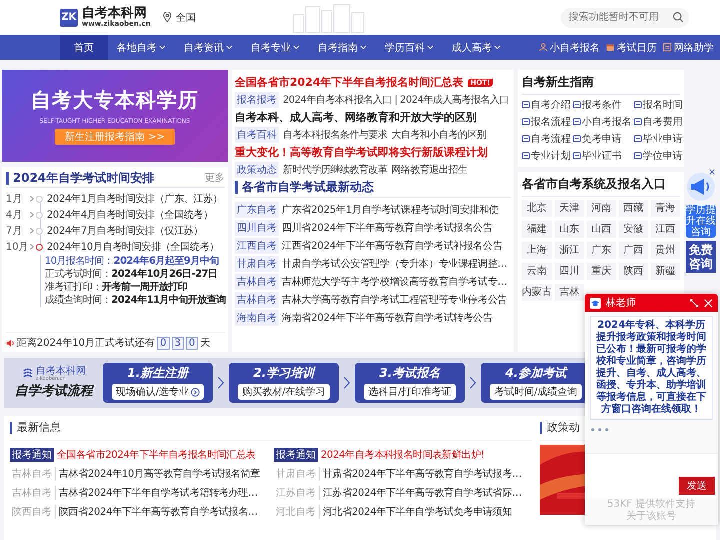 The width and height of the screenshot is (720, 540). Describe the element at coordinates (638, 139) in the screenshot. I see `list-icon` at that location.